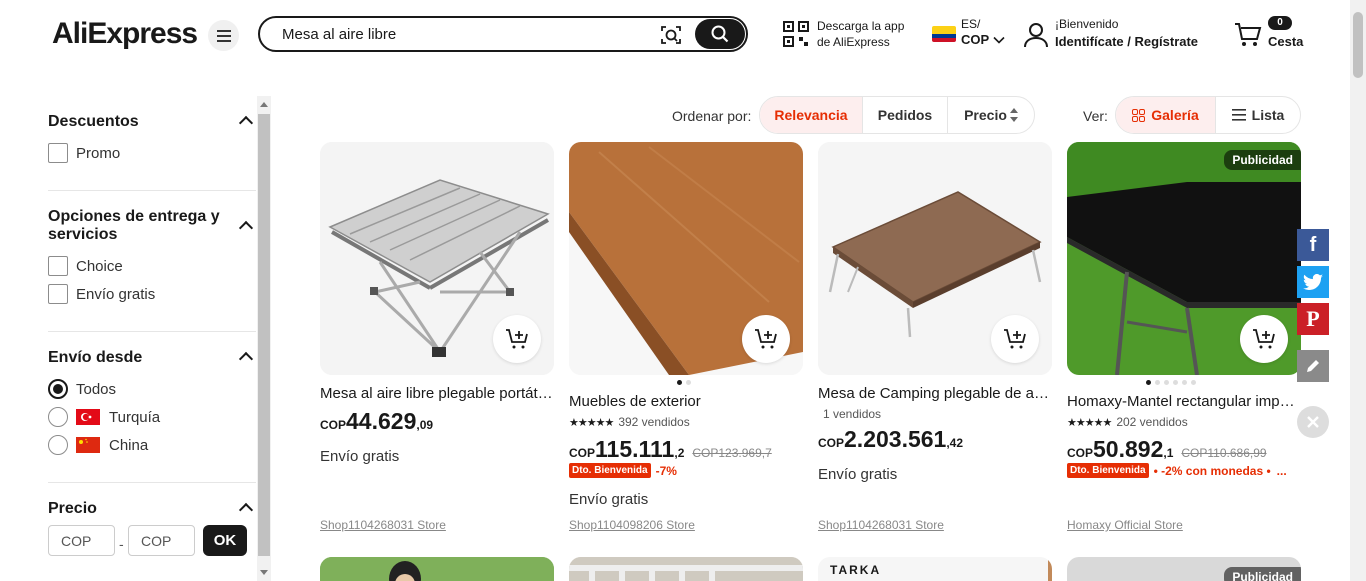 The image size is (1366, 581). I want to click on sort-orders: Pedidos, so click(905, 115).